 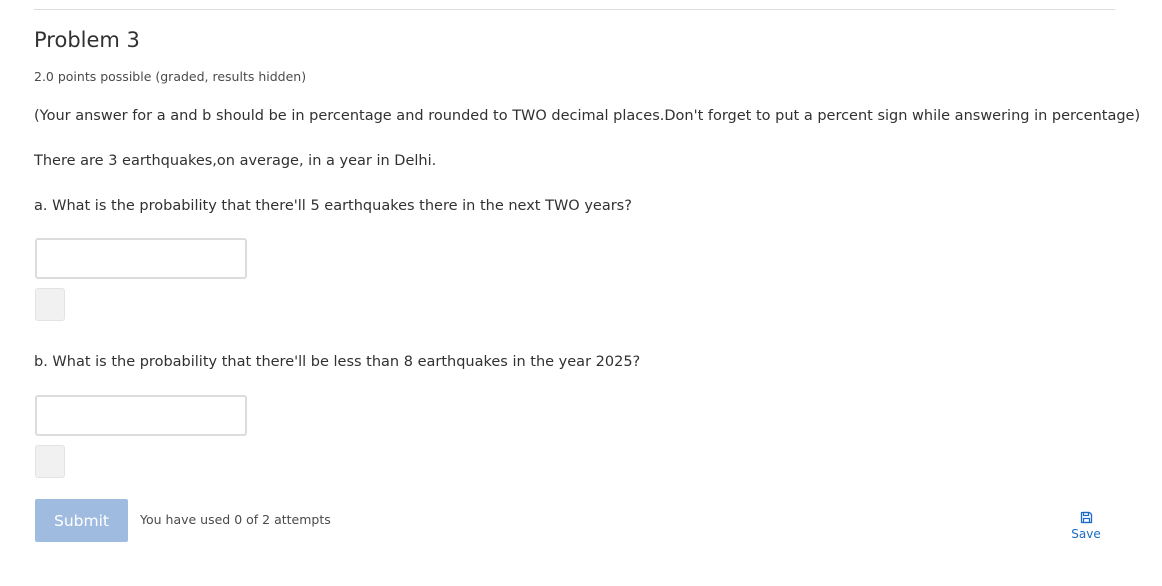 I want to click on answer-b-input, so click(x=141, y=415).